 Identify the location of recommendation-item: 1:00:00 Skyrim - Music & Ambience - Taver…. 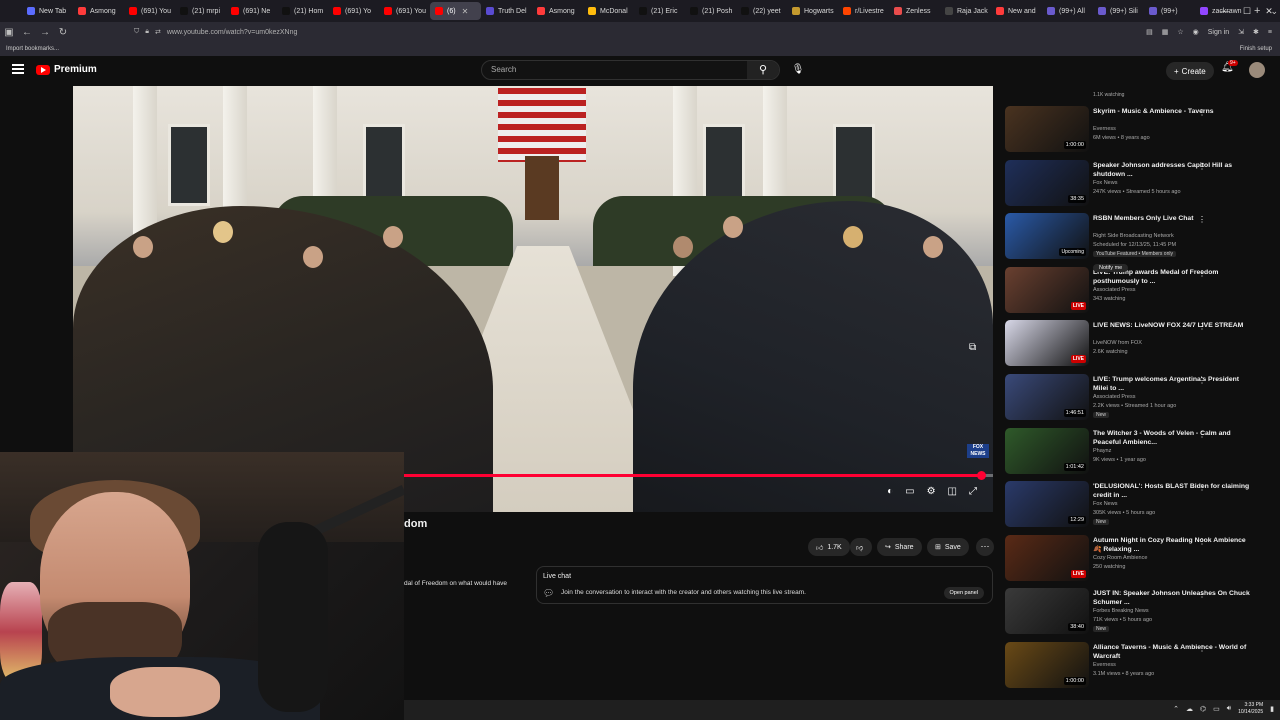
(1137, 131).